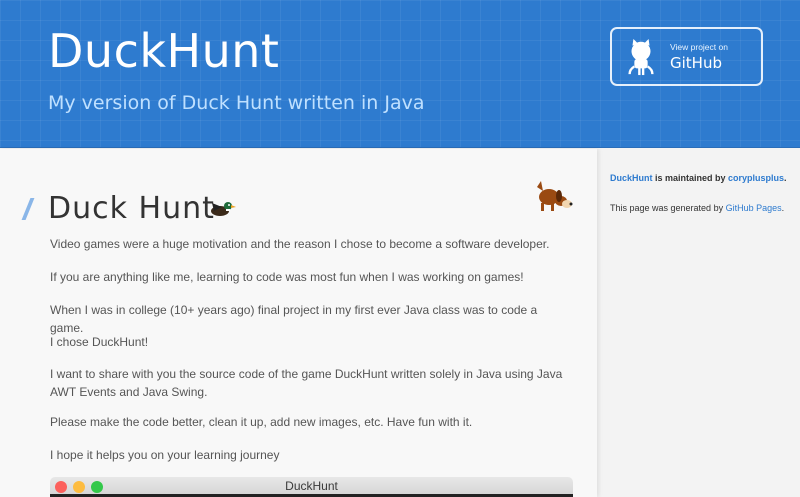 The height and width of the screenshot is (497, 800). I want to click on maintainer-suffix: ., so click(785, 178).